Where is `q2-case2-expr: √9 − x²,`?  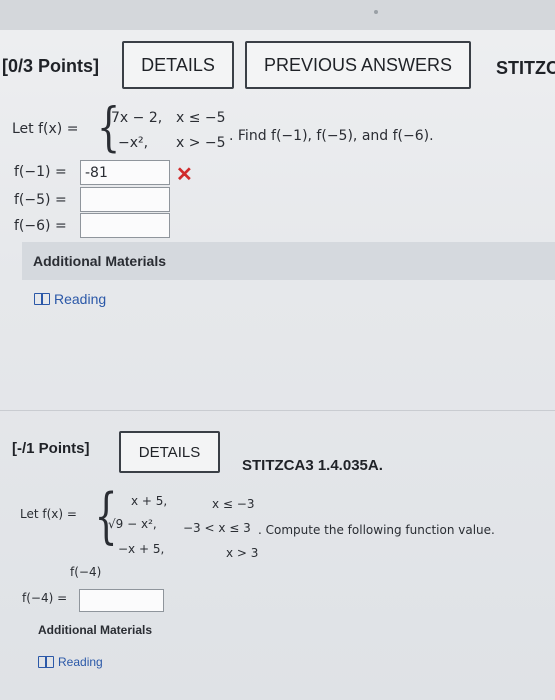
q2-case2-expr: √9 − x², is located at coordinates (132, 524).